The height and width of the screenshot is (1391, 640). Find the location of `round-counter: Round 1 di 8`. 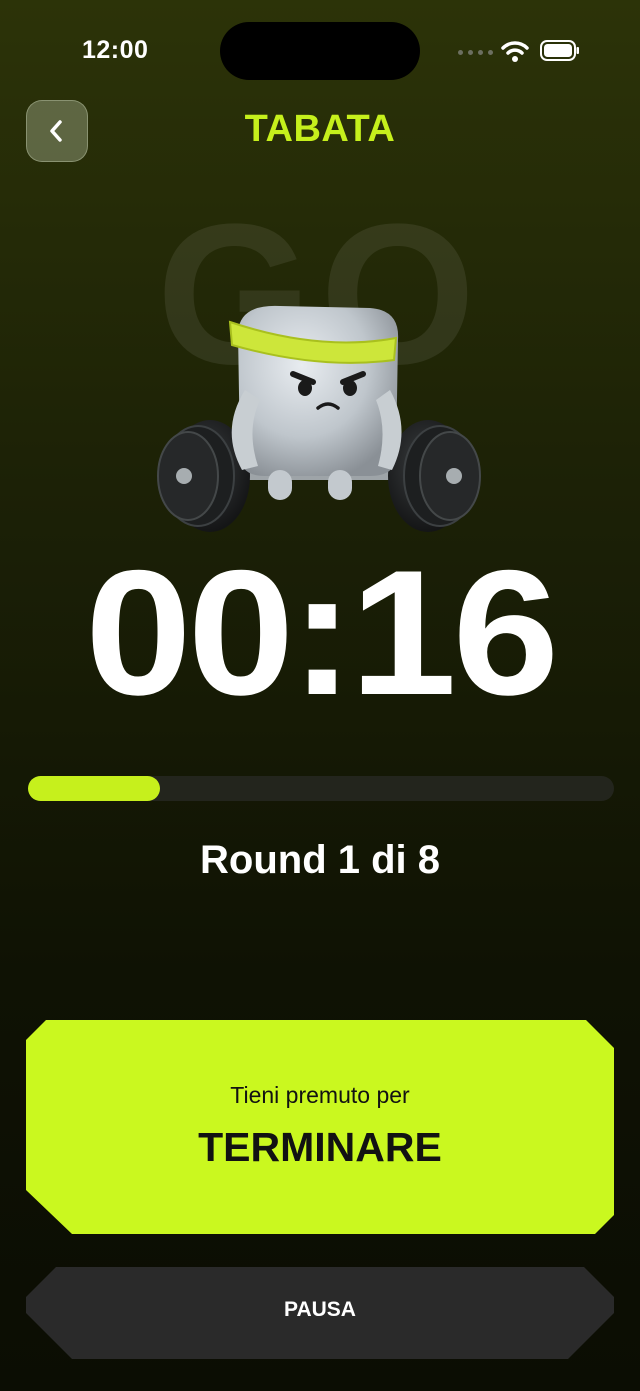

round-counter: Round 1 di 8 is located at coordinates (320, 860).